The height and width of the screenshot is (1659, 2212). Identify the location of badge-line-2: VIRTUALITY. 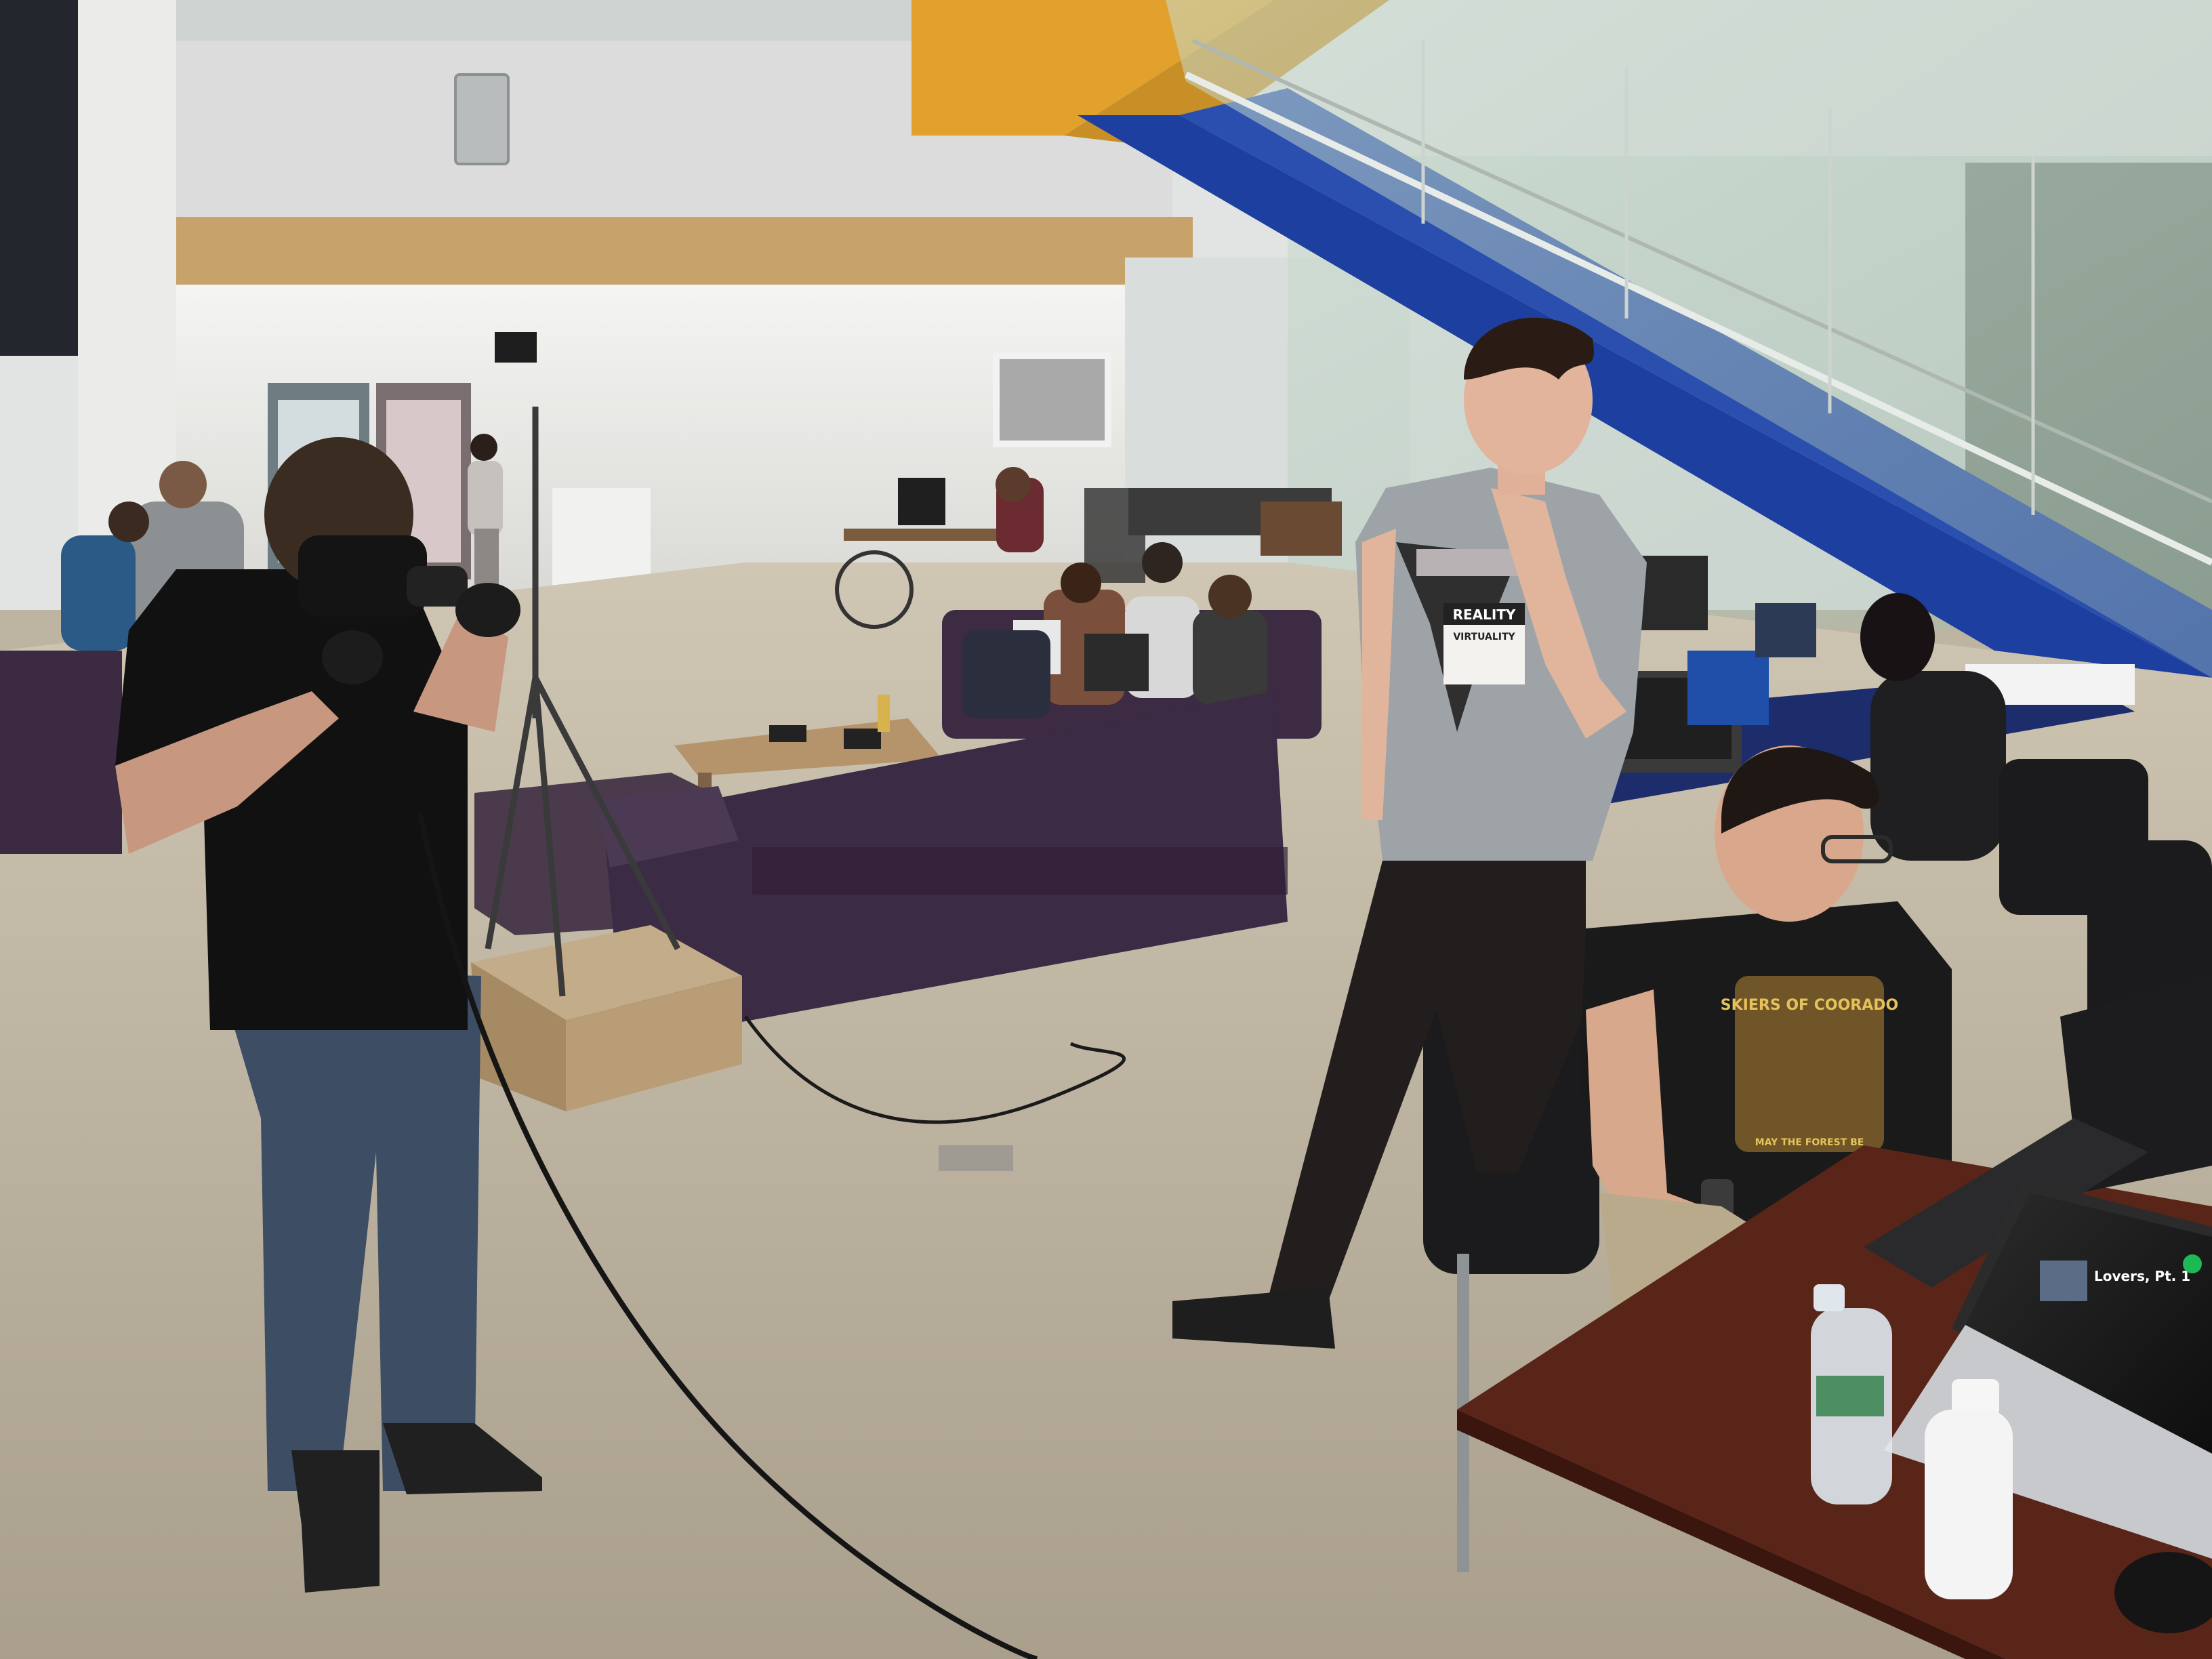
(1484, 637).